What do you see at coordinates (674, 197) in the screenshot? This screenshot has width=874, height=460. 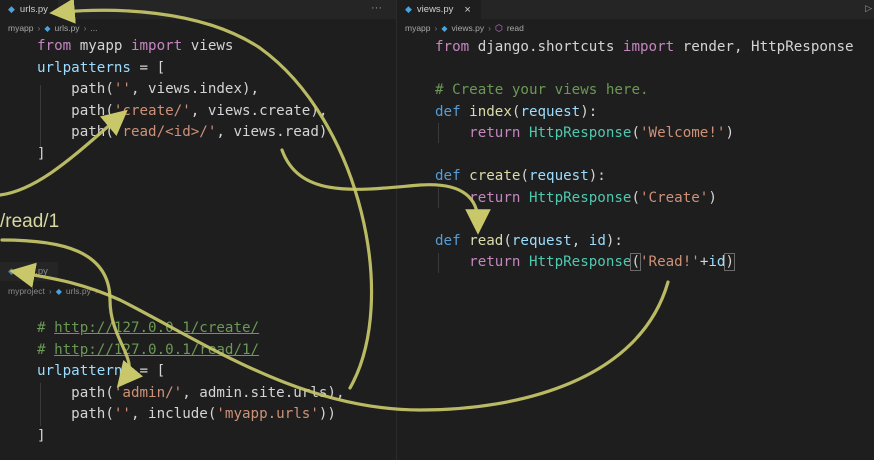 I see `token-string: 'Create'` at bounding box center [674, 197].